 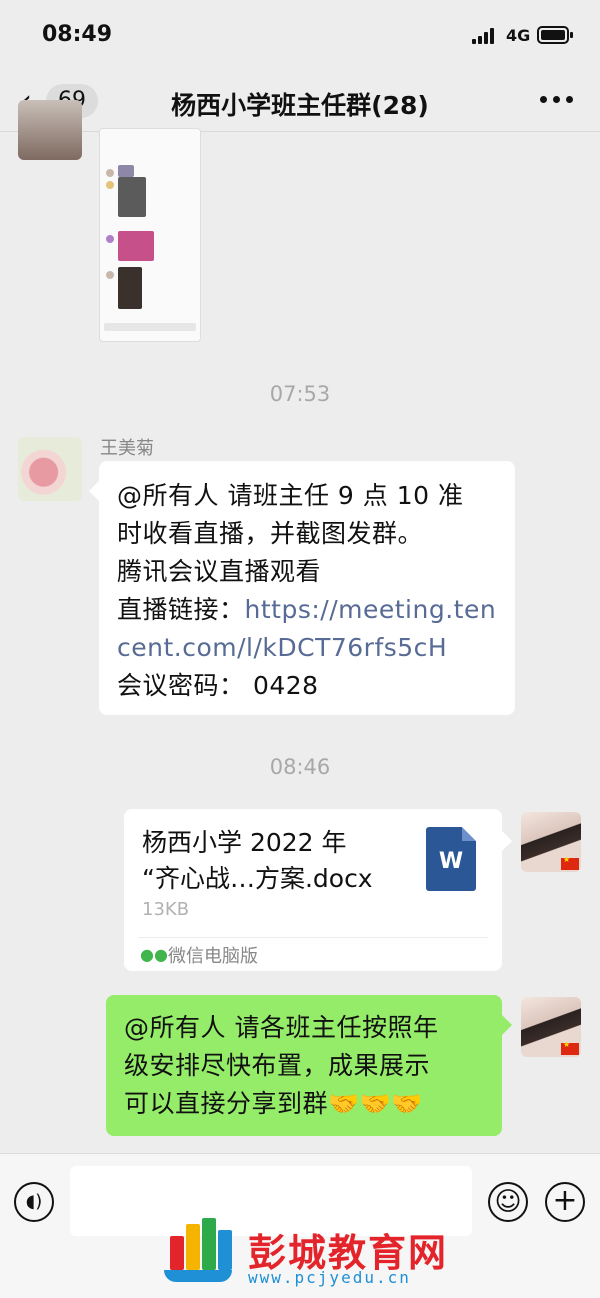 What do you see at coordinates (277, 1065) in the screenshot?
I see `message-text: 级安排尽快布置，成果展示` at bounding box center [277, 1065].